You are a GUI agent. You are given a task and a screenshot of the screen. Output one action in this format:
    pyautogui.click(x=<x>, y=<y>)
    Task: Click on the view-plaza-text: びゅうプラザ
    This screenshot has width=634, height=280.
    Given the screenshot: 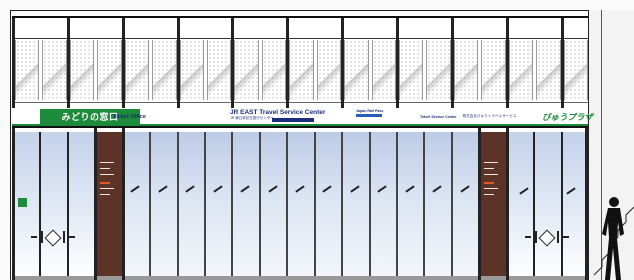 What is the action you would take?
    pyautogui.click(x=567, y=116)
    